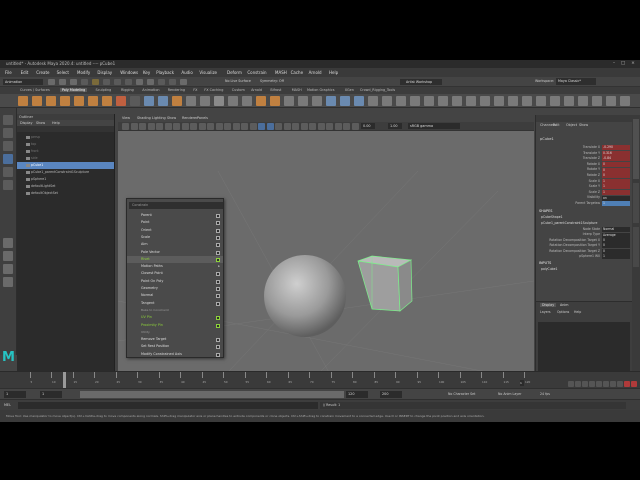  I want to click on step-back-key-icon, so click(578, 384).